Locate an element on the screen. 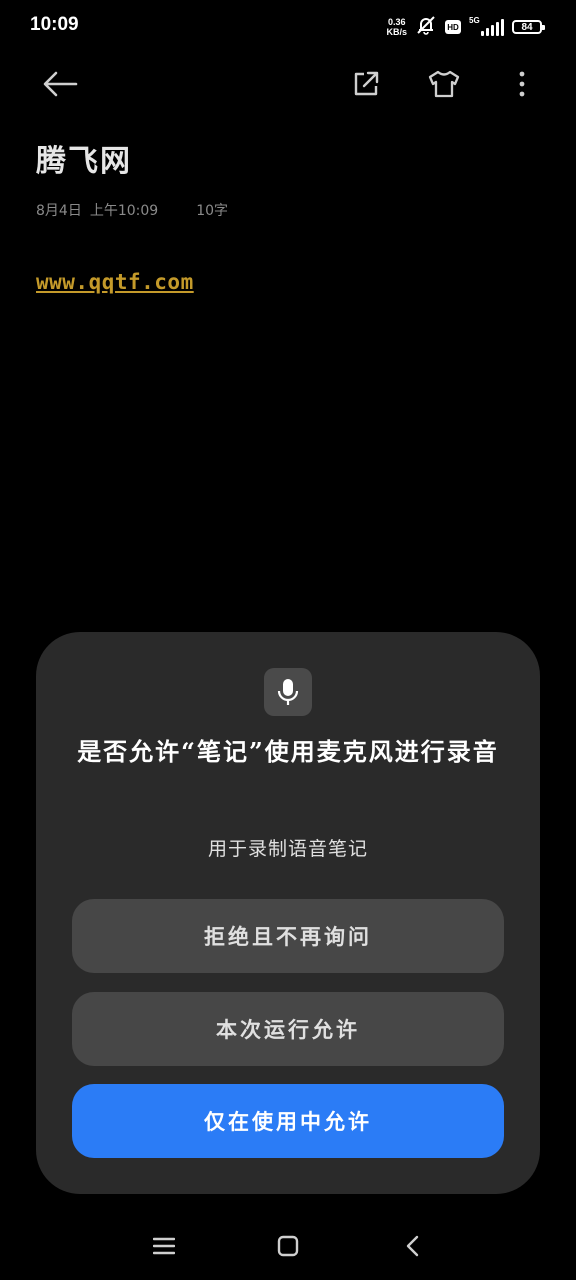 The image size is (576, 1280). battery-level: 84 is located at coordinates (527, 27).